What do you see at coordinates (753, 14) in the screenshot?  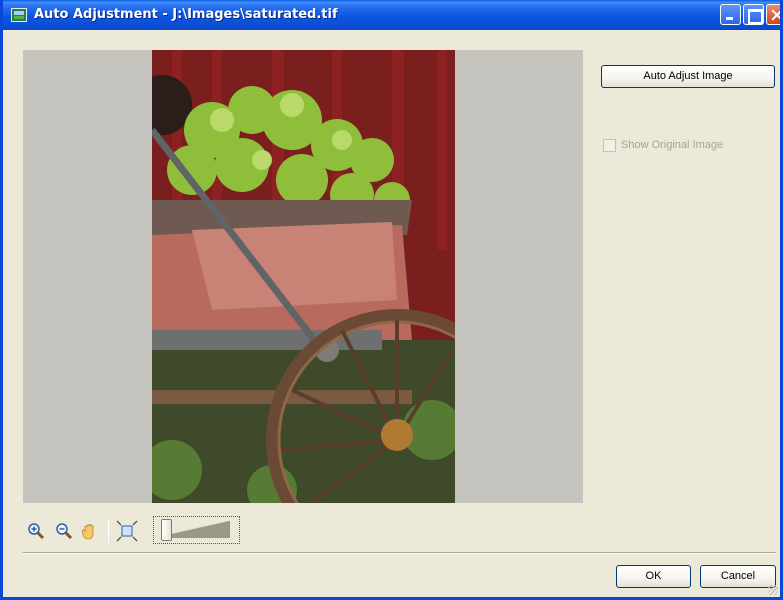 I see `maximize-icon` at bounding box center [753, 14].